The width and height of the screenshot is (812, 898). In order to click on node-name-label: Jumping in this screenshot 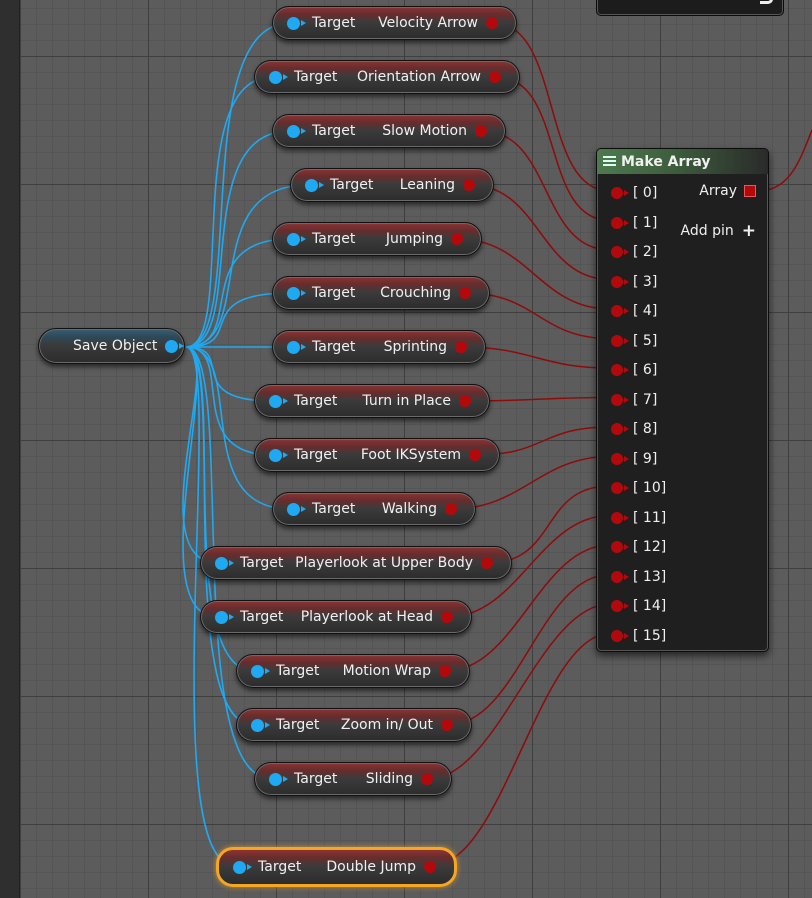, I will do `click(414, 239)`.